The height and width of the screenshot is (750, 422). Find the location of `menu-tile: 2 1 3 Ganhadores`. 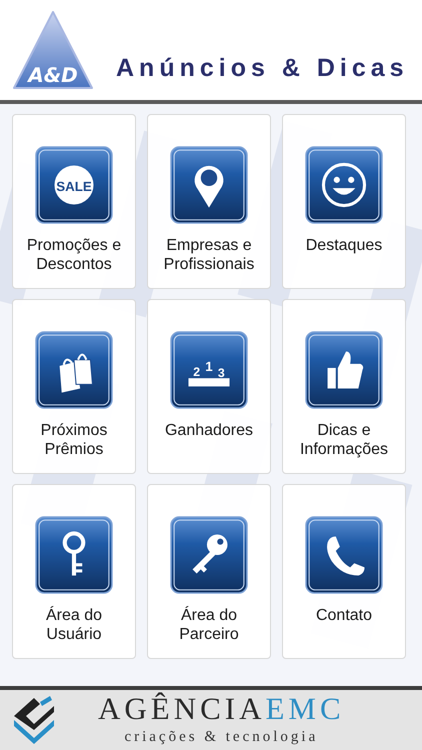

menu-tile: 2 1 3 Ganhadores is located at coordinates (209, 386).